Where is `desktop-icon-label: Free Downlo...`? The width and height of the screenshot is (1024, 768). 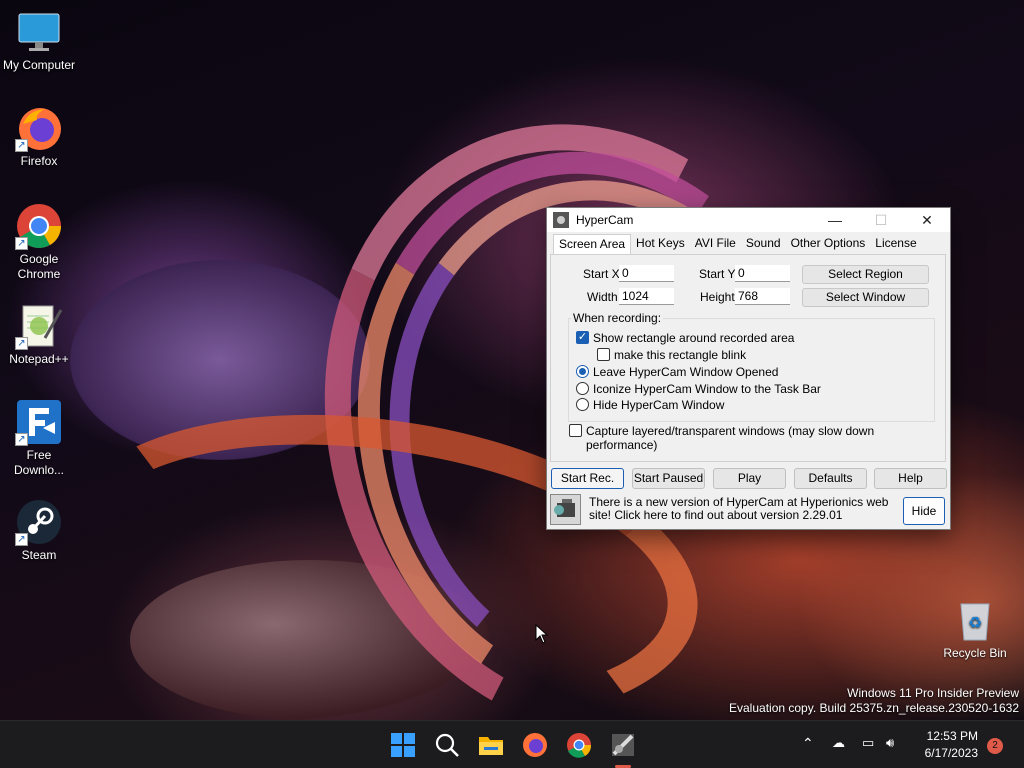 desktop-icon-label: Free Downlo... is located at coordinates (39, 462).